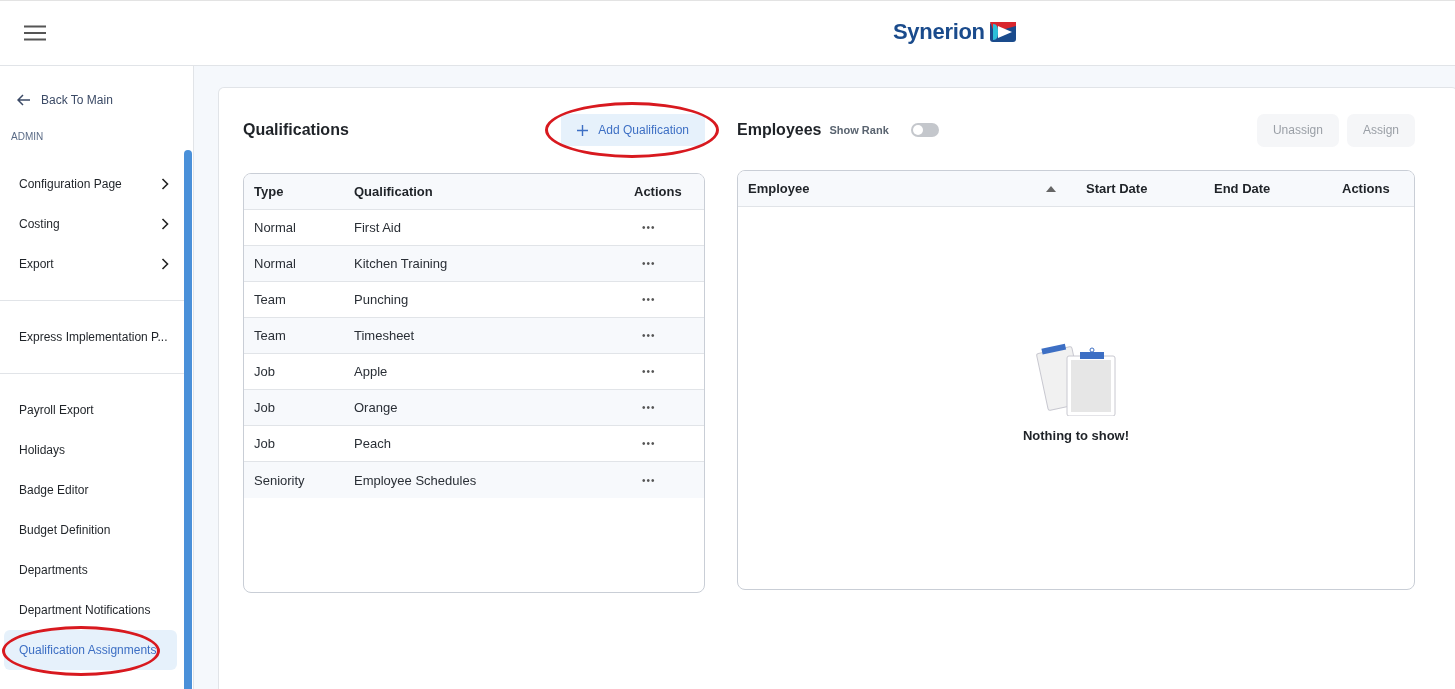 Image resolution: width=1455 pixels, height=689 pixels. I want to click on column-header: Qualification, so click(394, 191).